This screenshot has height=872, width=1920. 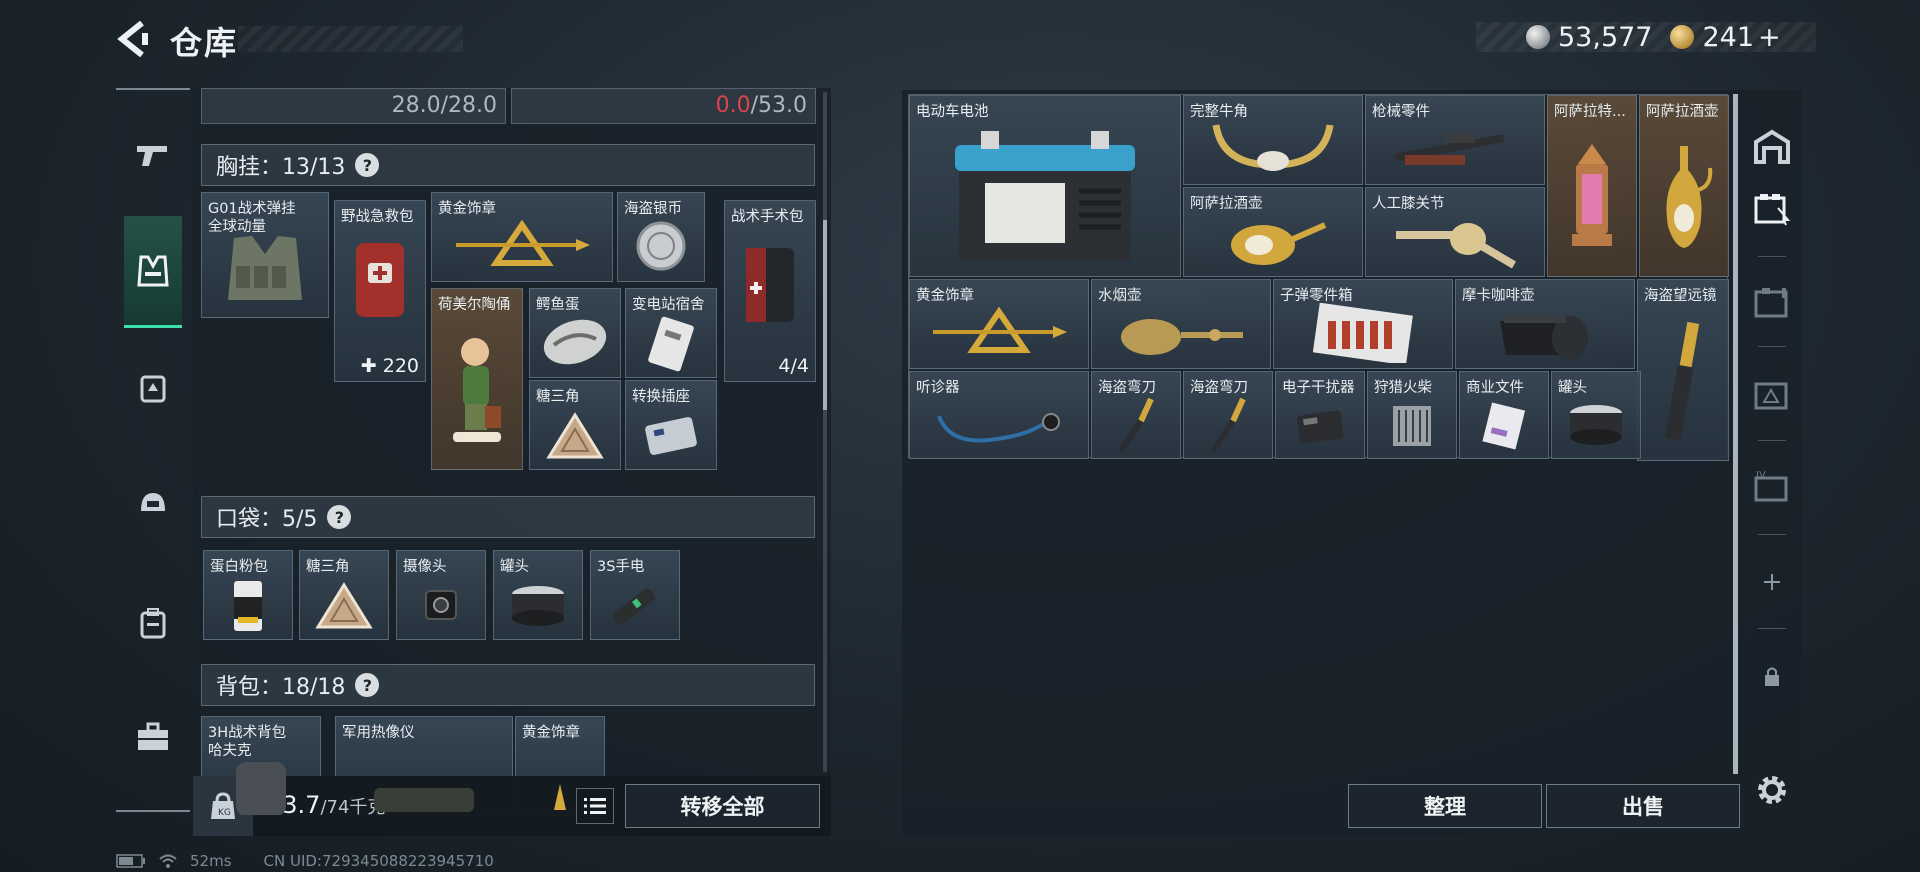 I want to click on rail-chest-rig-button, so click(x=153, y=272).